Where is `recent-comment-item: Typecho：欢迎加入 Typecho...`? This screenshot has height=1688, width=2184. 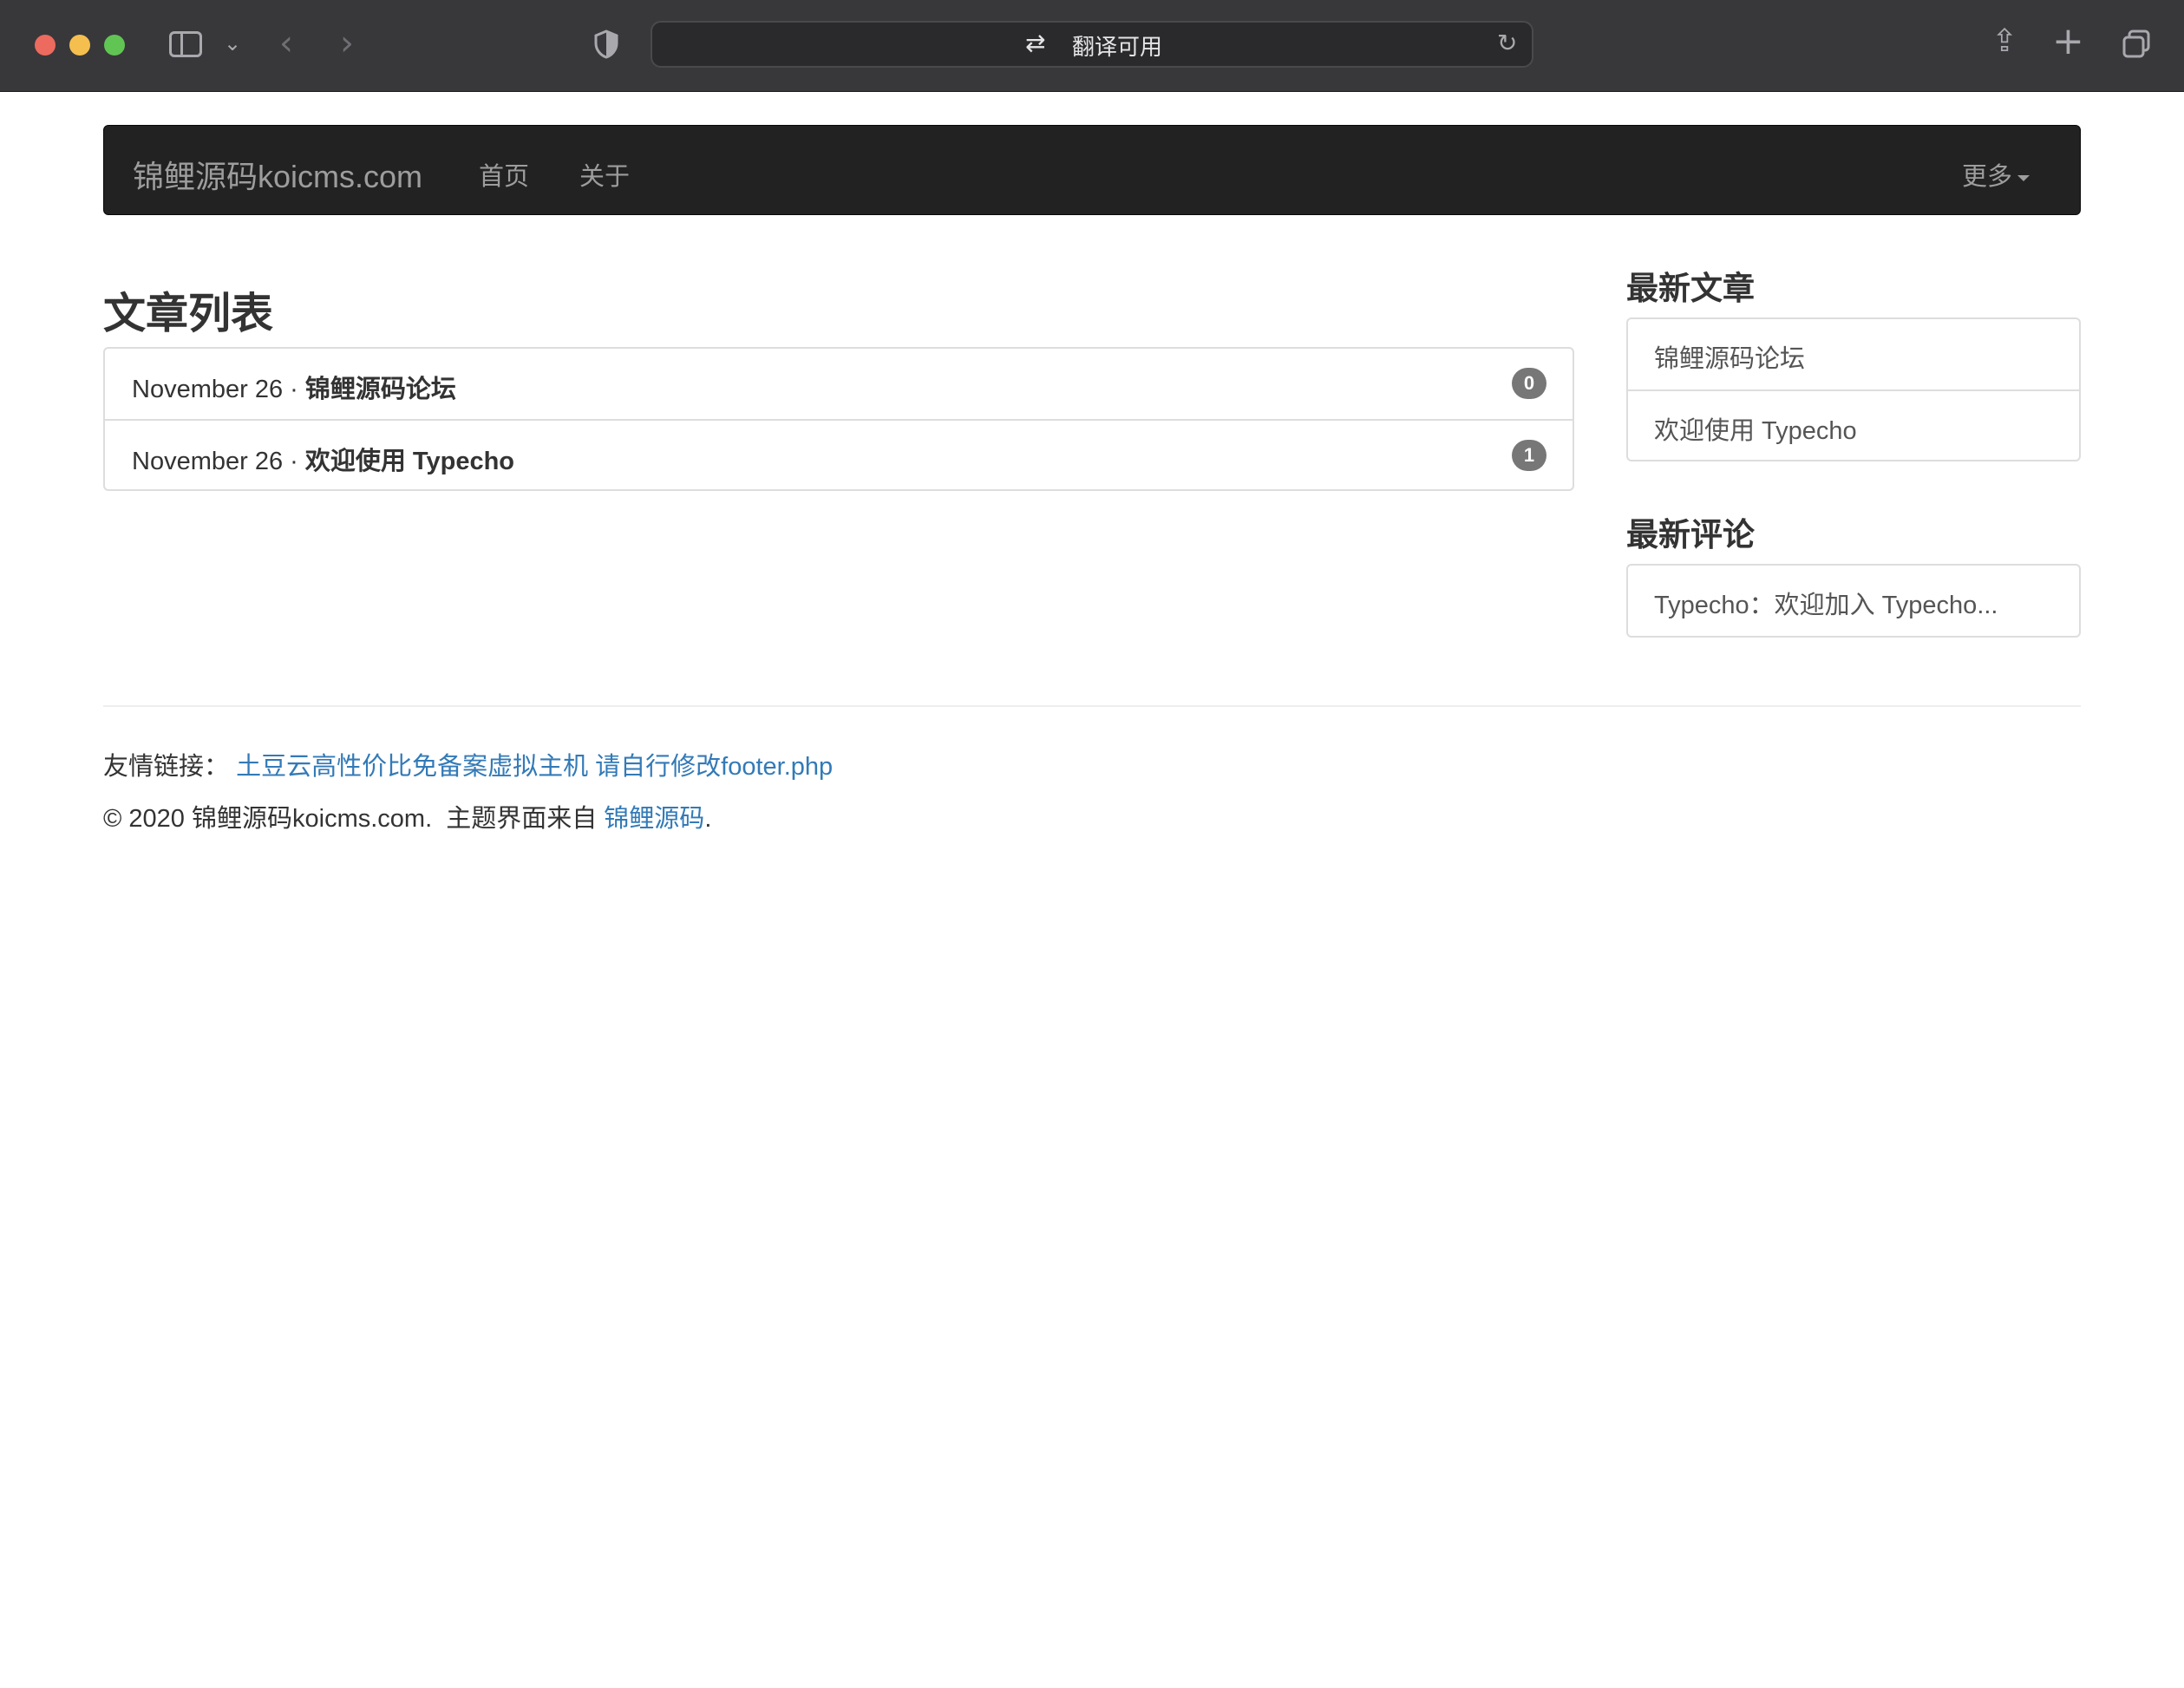
recent-comment-item: Typecho：欢迎加入 Typecho... is located at coordinates (1853, 601).